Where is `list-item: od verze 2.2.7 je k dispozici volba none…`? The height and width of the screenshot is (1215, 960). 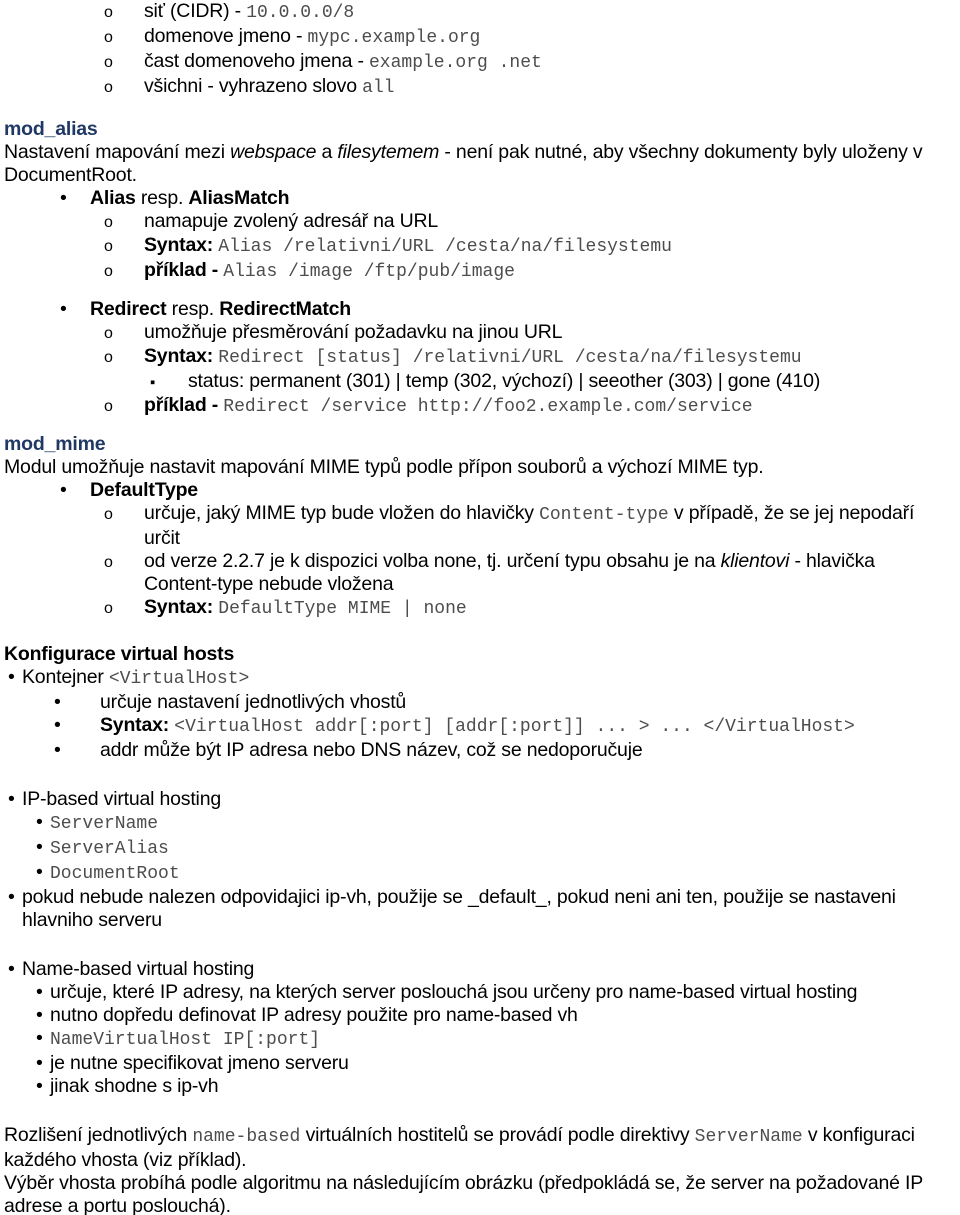 list-item: od verze 2.2.7 je k dispozici volba none… is located at coordinates (478, 573).